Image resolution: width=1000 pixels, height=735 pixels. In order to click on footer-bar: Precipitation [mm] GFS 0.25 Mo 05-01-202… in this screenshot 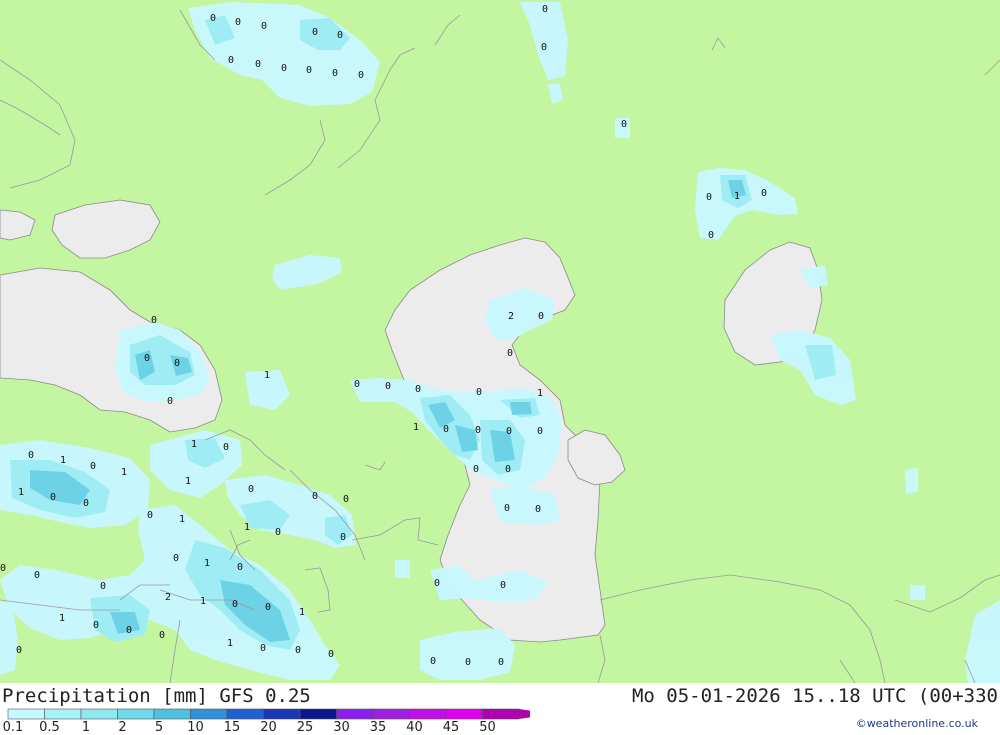, I will do `click(500, 709)`.